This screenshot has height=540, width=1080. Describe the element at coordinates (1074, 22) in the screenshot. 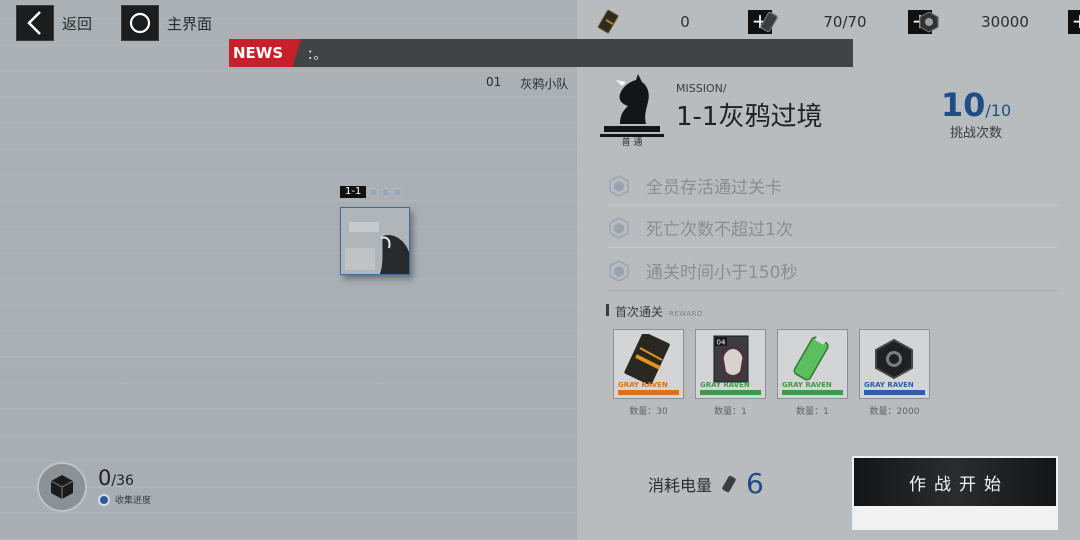

I see `add-nut-button: +` at that location.